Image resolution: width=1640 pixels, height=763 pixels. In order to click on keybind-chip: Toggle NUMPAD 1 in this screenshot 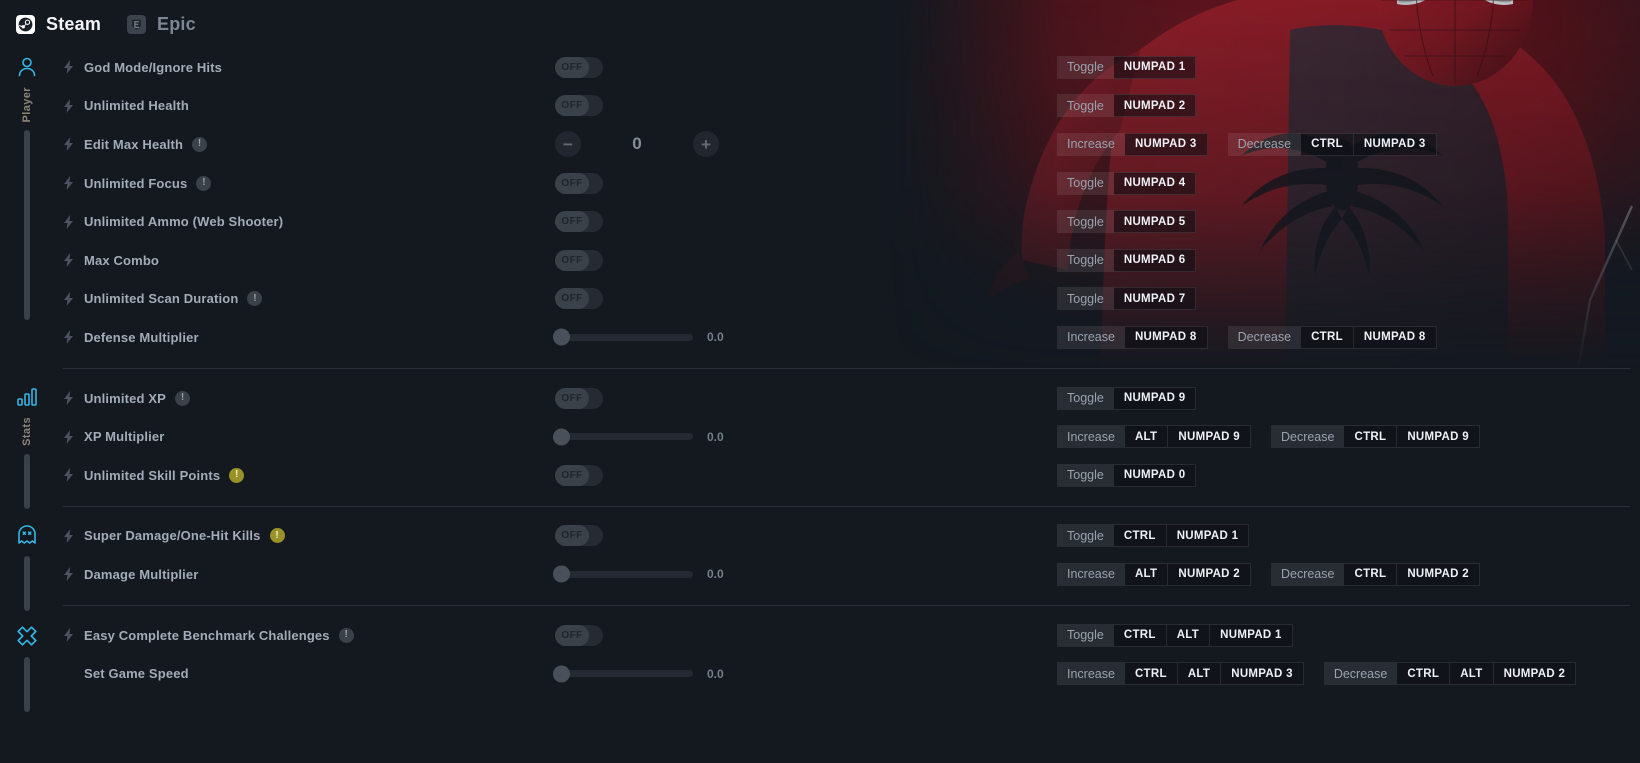, I will do `click(1127, 67)`.